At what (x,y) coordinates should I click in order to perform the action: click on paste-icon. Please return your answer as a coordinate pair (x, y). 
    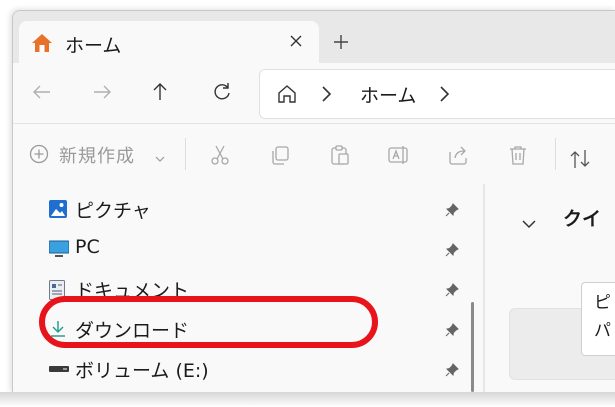
    Looking at the image, I should click on (340, 157).